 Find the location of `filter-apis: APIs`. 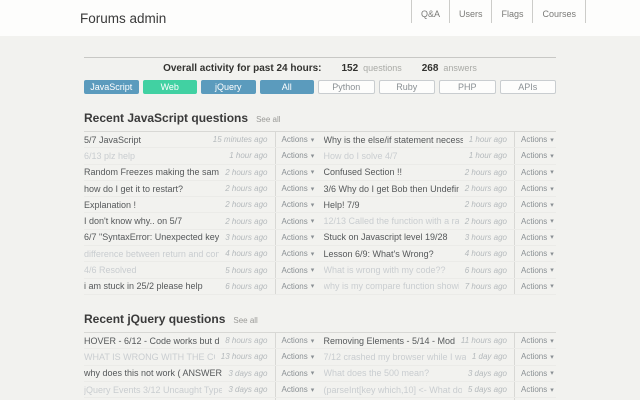

filter-apis: APIs is located at coordinates (527, 87).